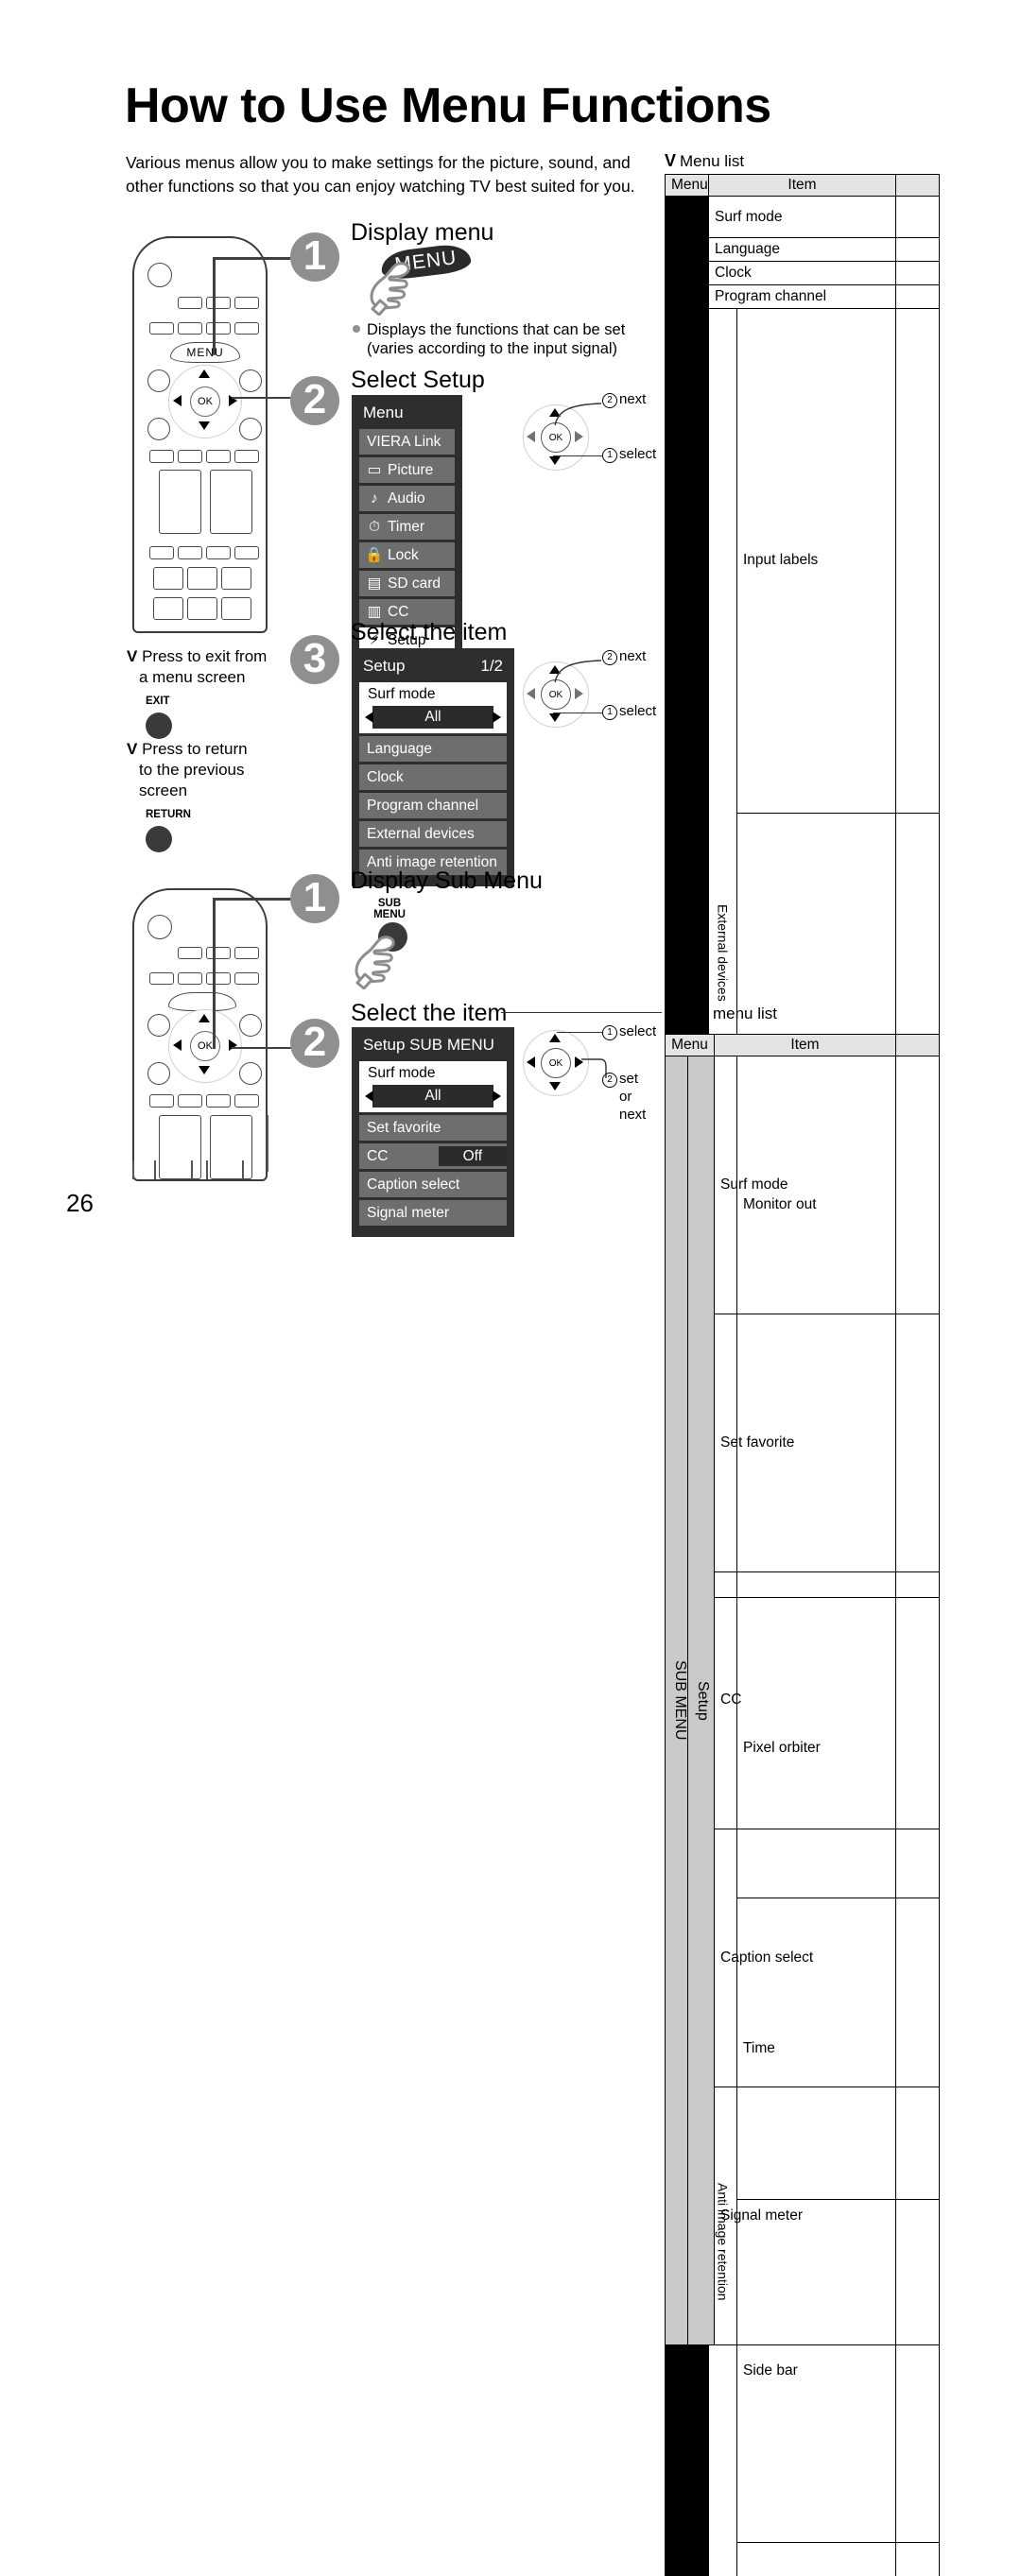 The height and width of the screenshot is (2576, 1021). Describe the element at coordinates (628, 1079) in the screenshot. I see `callout-label: set` at that location.